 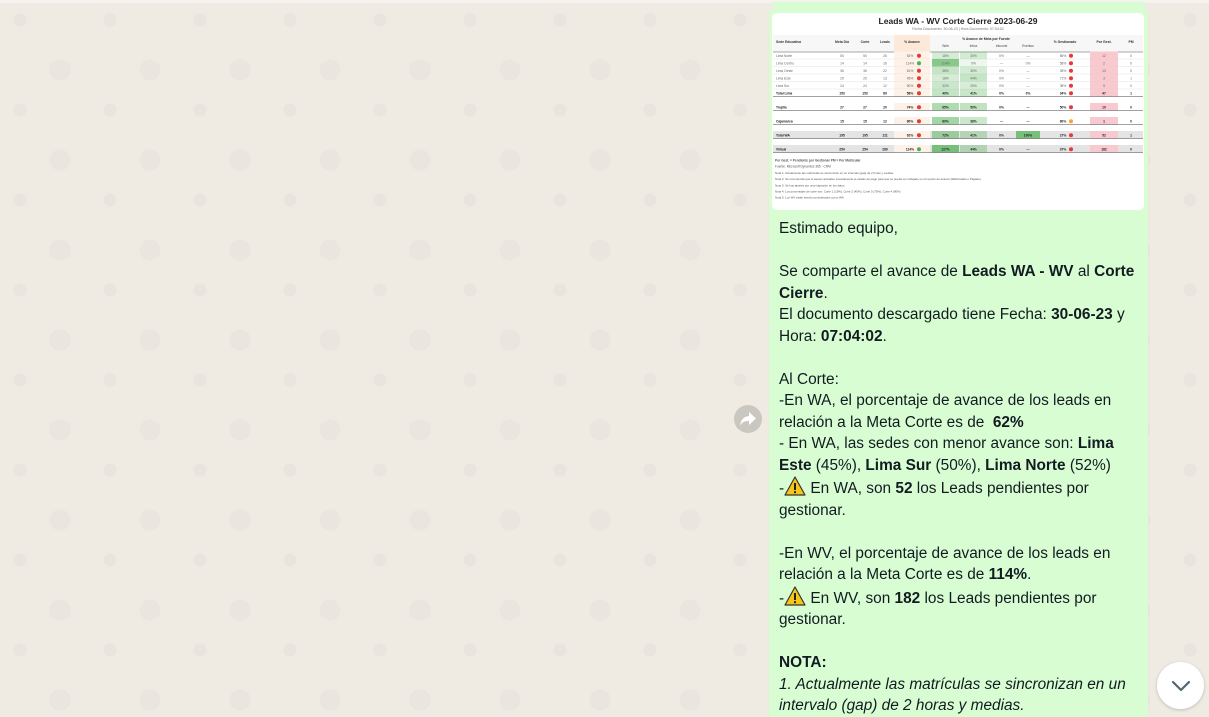 I want to click on table-header-cell: Por Gest., so click(x=1103, y=42).